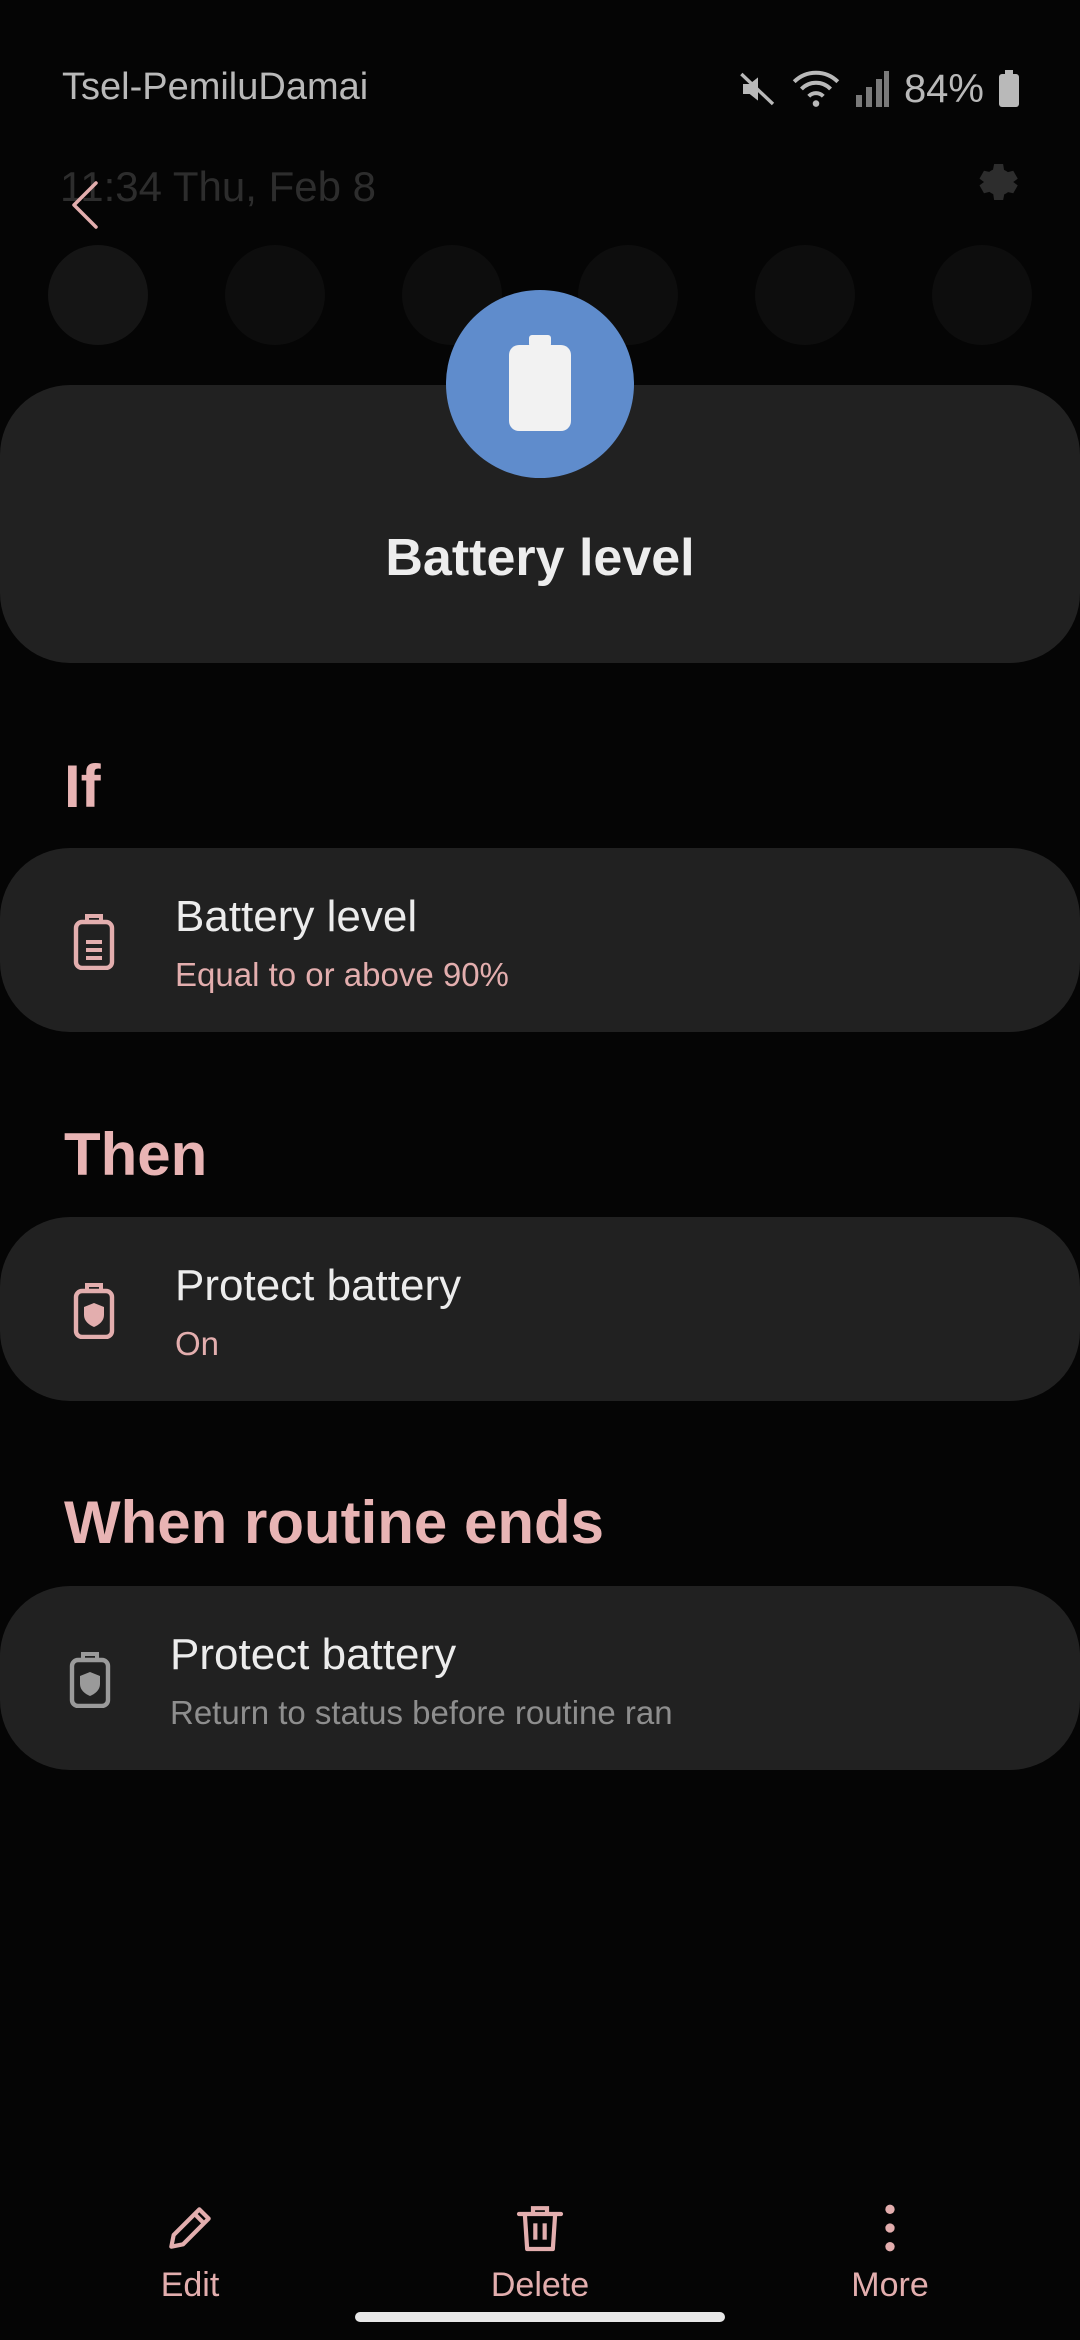  Describe the element at coordinates (94, 942) in the screenshot. I see `battery-level-icon` at that location.